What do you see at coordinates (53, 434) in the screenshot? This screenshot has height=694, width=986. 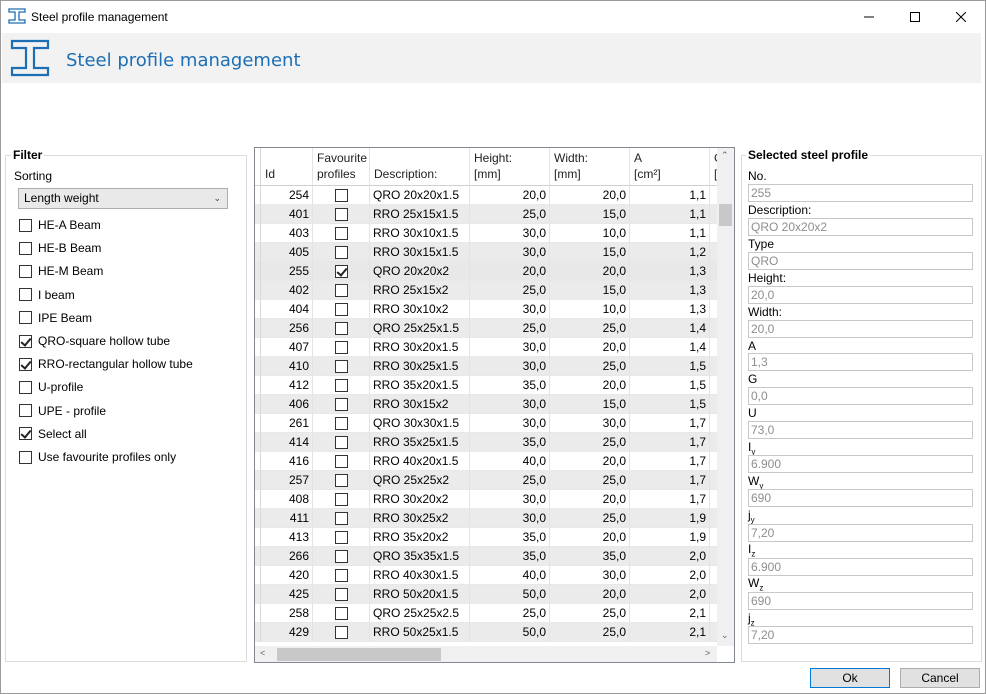 I see `filter-option: Select all` at bounding box center [53, 434].